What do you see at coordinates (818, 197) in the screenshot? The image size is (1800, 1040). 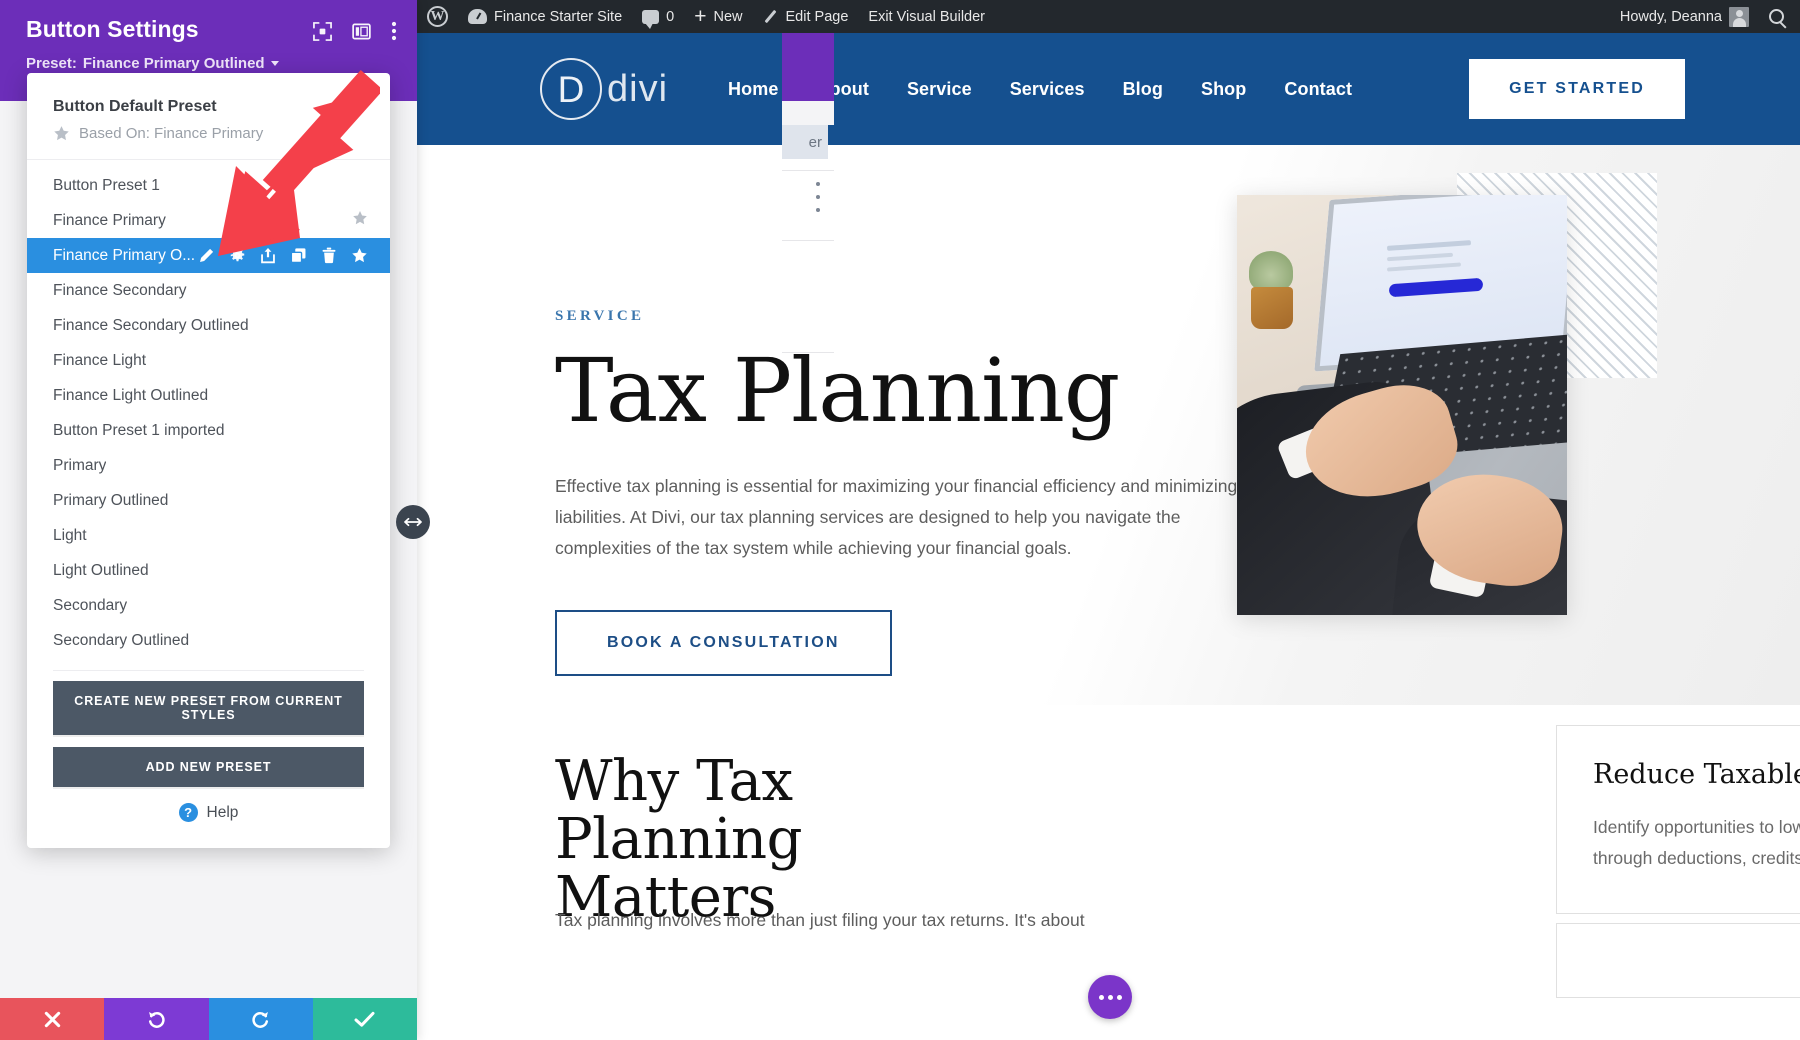 I see `ghost-more-vertical-icon` at bounding box center [818, 197].